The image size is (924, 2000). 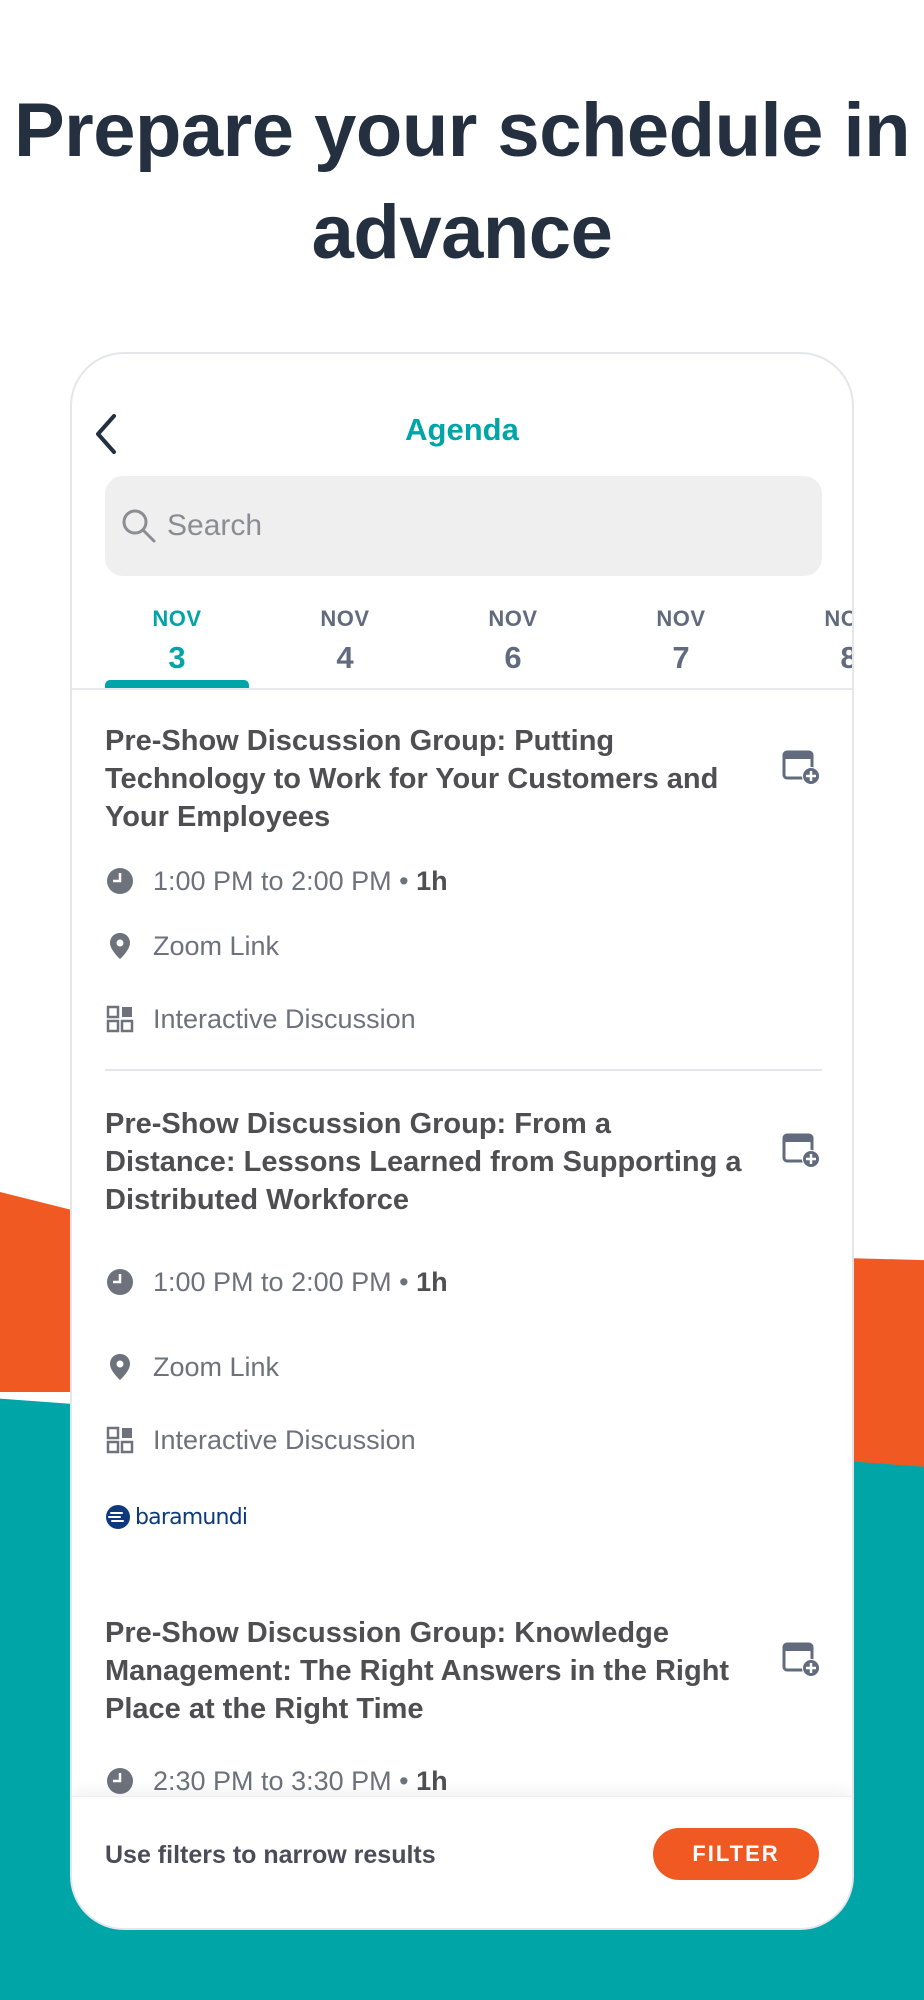 What do you see at coordinates (139, 526) in the screenshot?
I see `search-icon` at bounding box center [139, 526].